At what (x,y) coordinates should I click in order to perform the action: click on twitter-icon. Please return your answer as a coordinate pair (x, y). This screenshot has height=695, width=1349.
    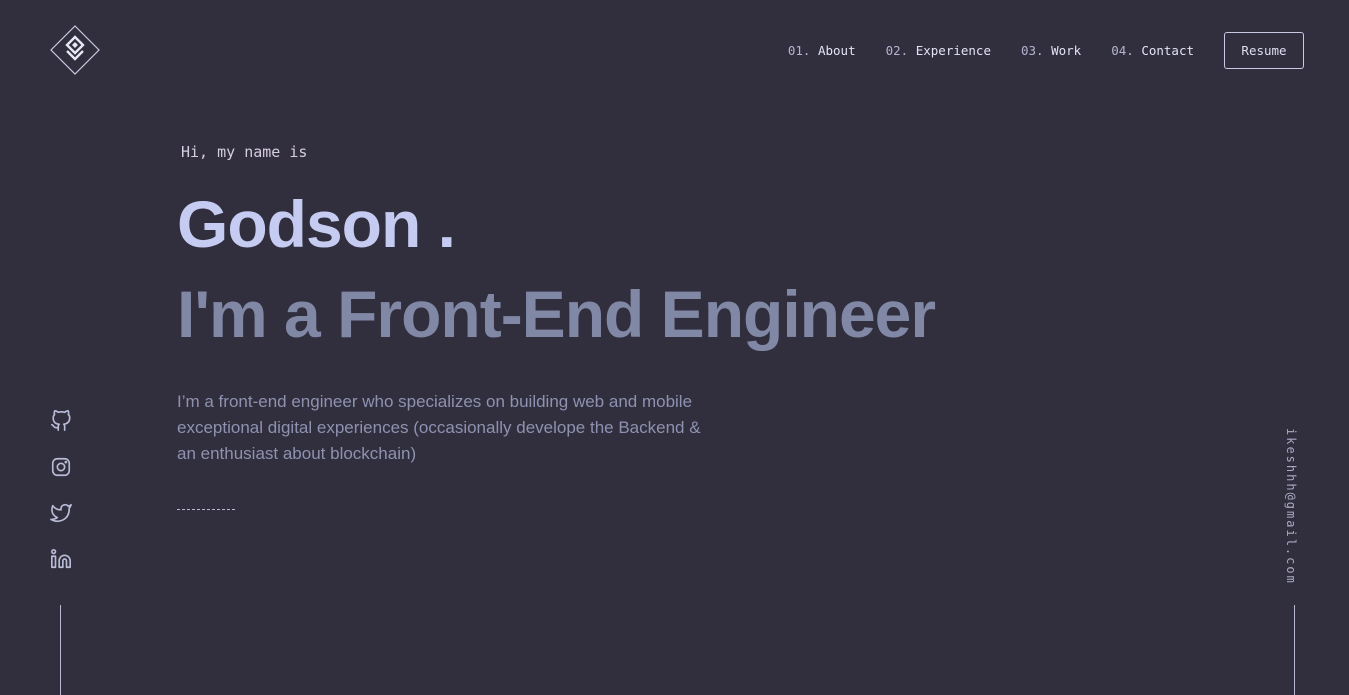
    Looking at the image, I should click on (61, 513).